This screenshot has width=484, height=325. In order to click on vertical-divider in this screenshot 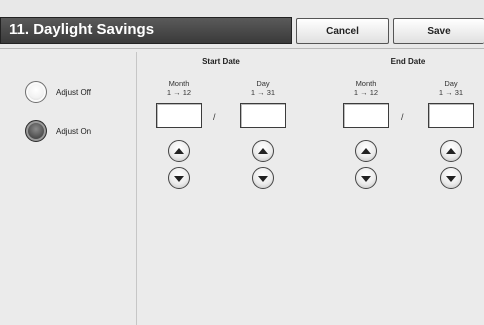, I will do `click(136, 188)`.